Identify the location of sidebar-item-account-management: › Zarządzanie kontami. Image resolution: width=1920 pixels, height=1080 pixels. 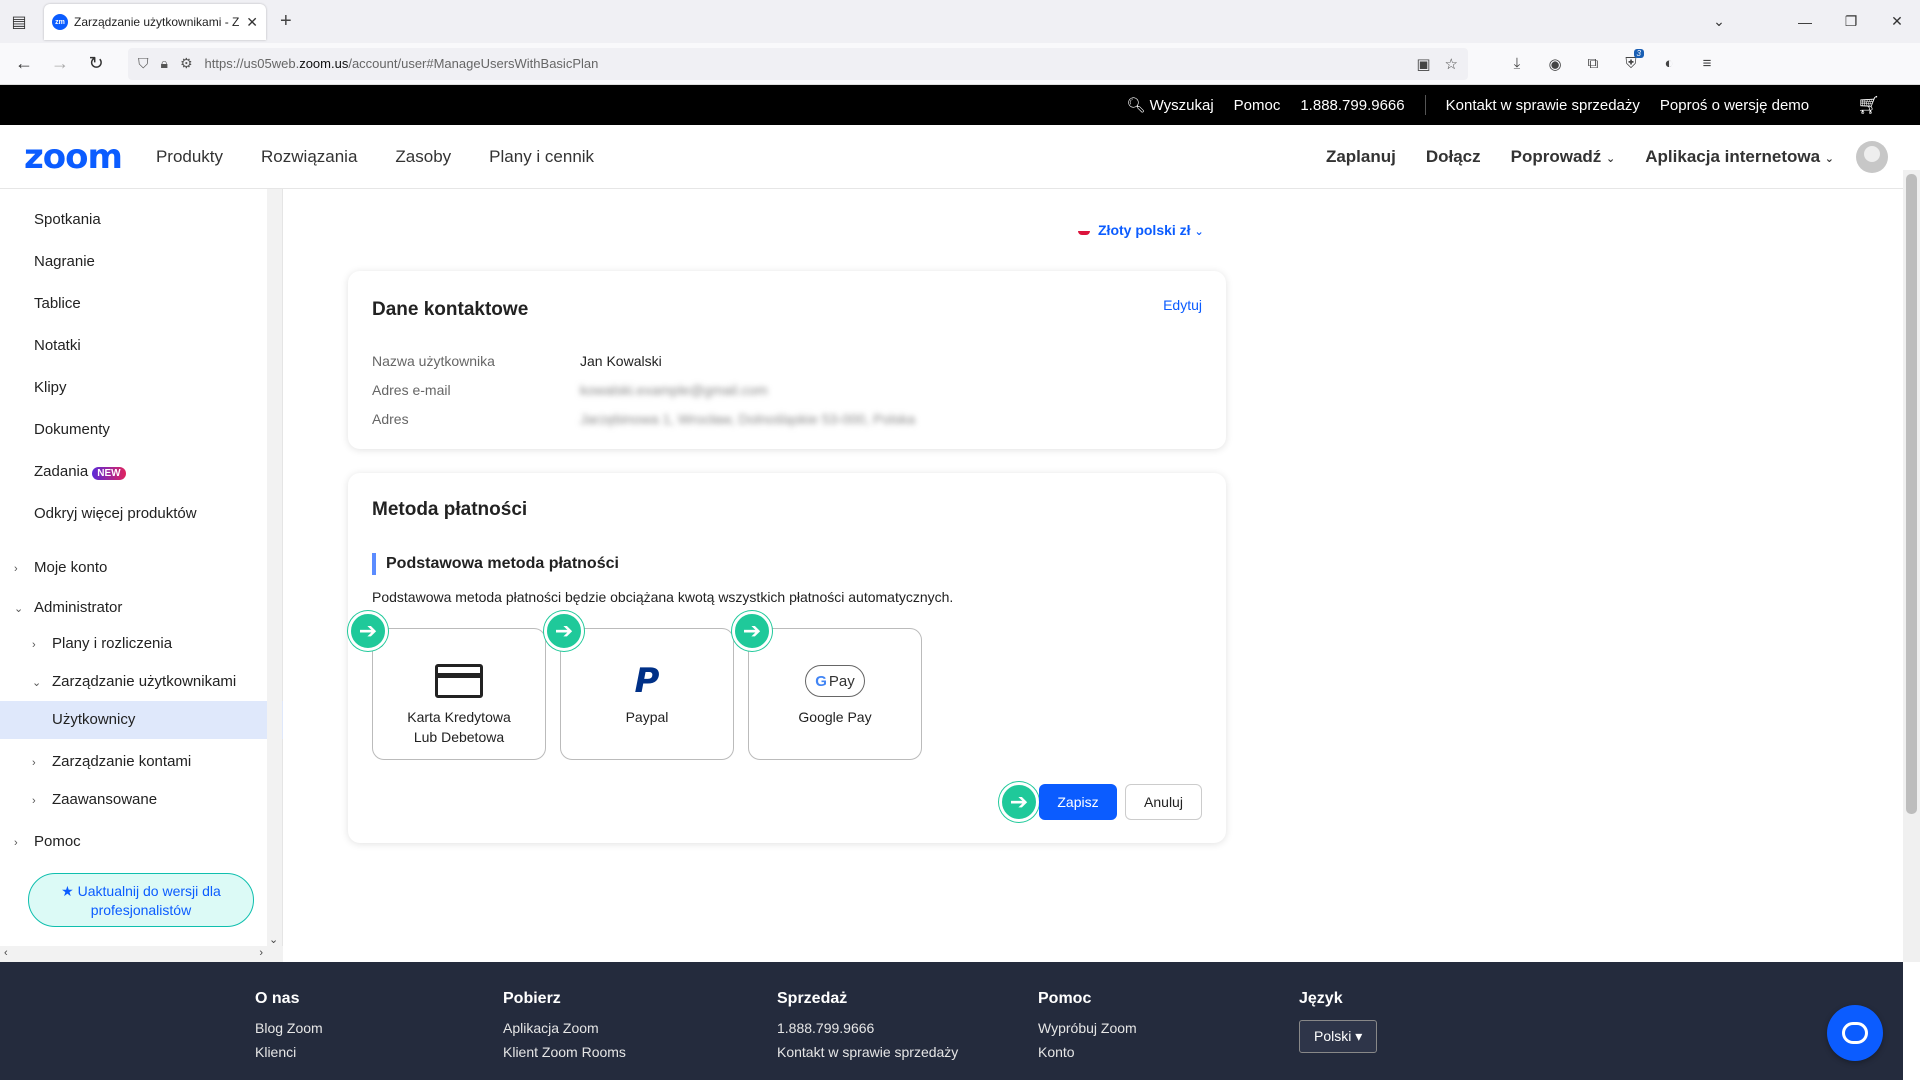
(111, 761).